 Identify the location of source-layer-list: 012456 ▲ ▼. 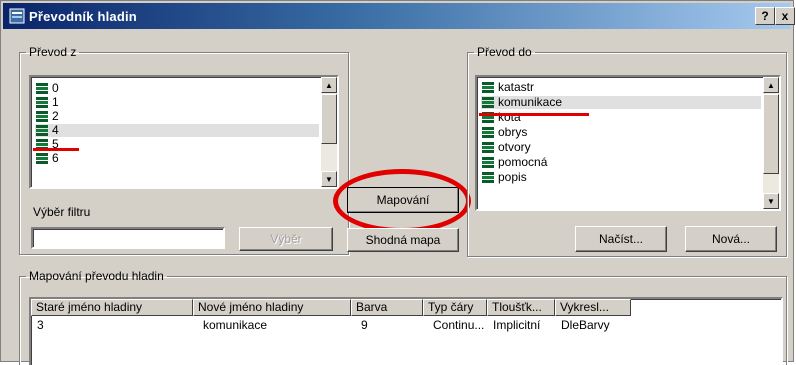
(184, 132).